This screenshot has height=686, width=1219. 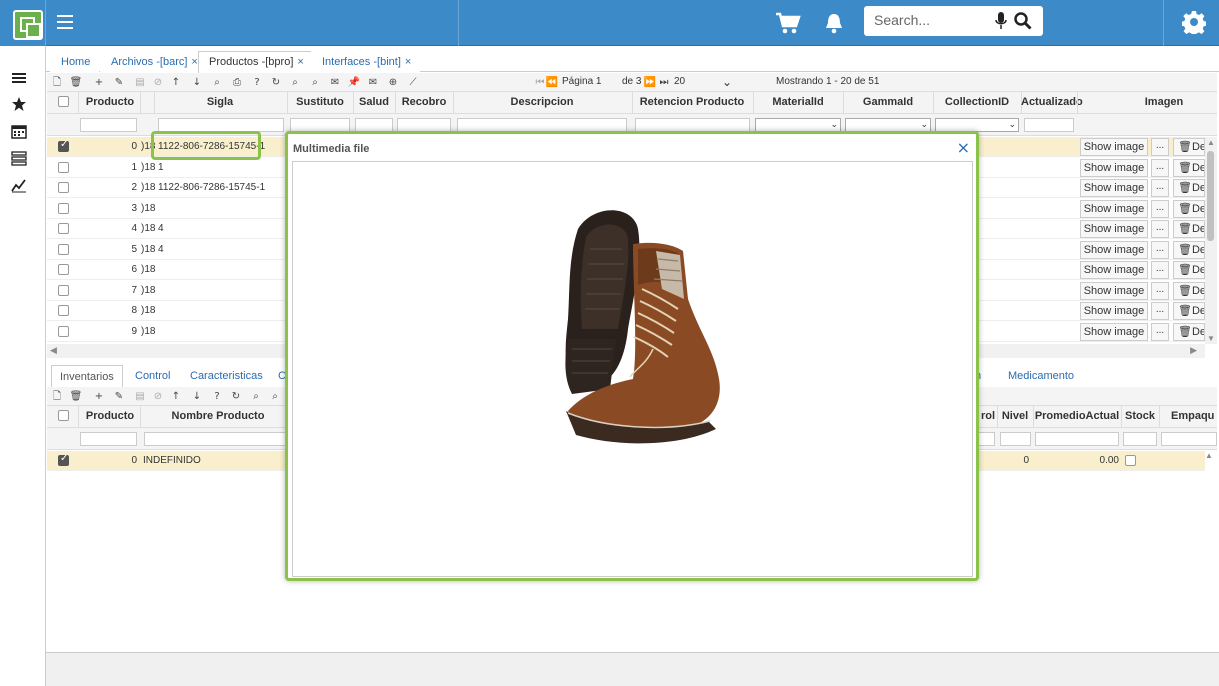 What do you see at coordinates (256, 396) in the screenshot?
I see `zoom-in-icon: ⌕` at bounding box center [256, 396].